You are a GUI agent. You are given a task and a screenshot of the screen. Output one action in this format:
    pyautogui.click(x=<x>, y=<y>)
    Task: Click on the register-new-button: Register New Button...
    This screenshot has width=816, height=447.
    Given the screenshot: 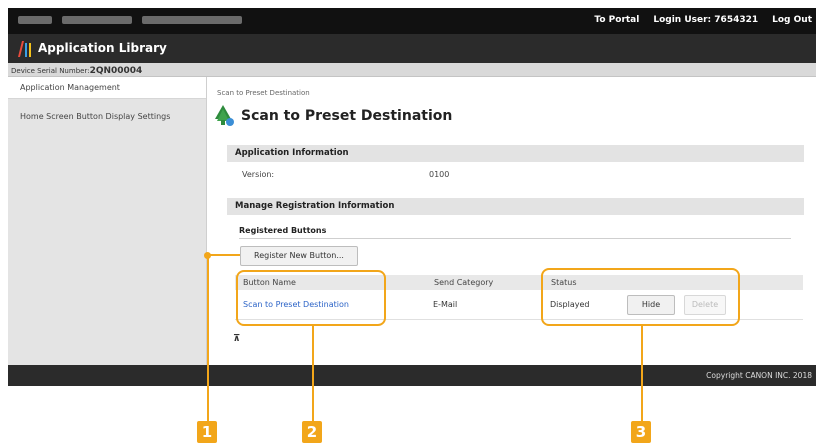 What is the action you would take?
    pyautogui.click(x=299, y=256)
    